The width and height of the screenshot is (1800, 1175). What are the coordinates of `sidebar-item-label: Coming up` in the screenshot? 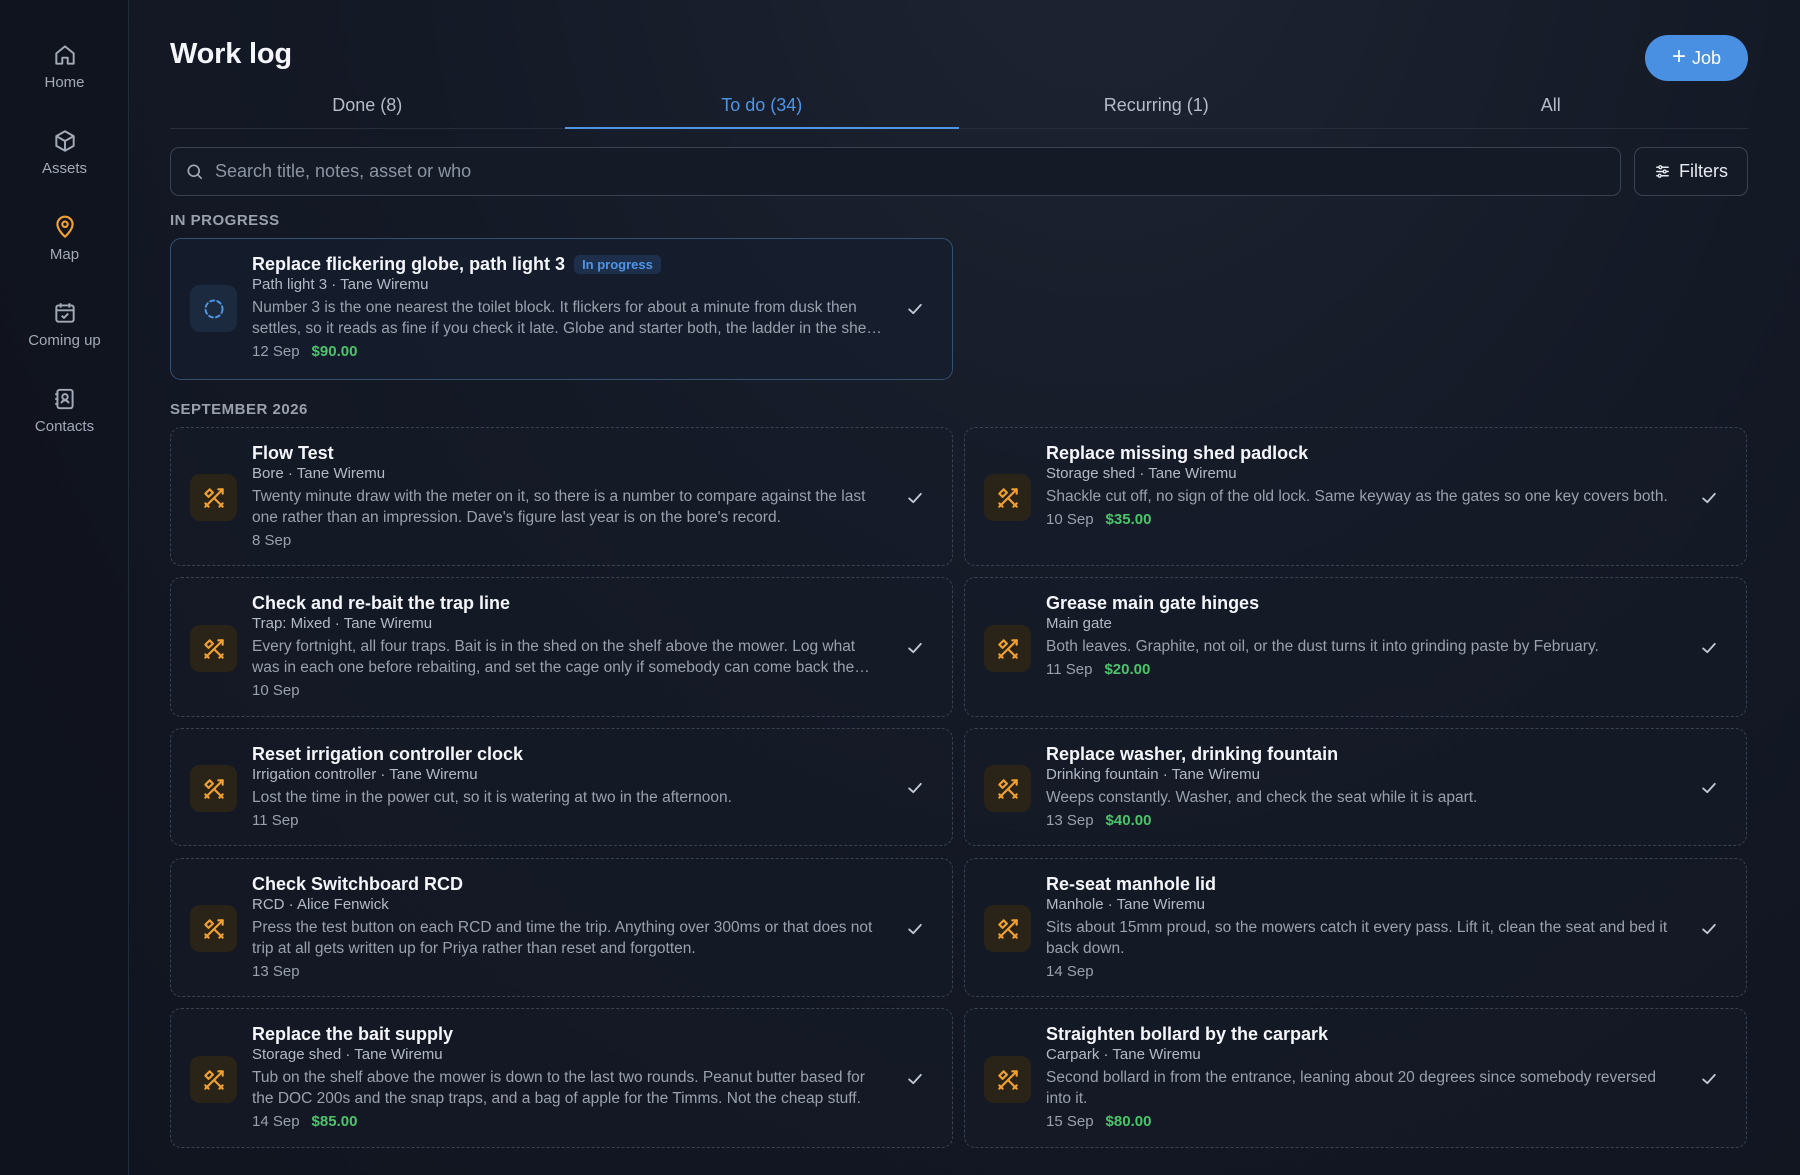 It's located at (64, 340).